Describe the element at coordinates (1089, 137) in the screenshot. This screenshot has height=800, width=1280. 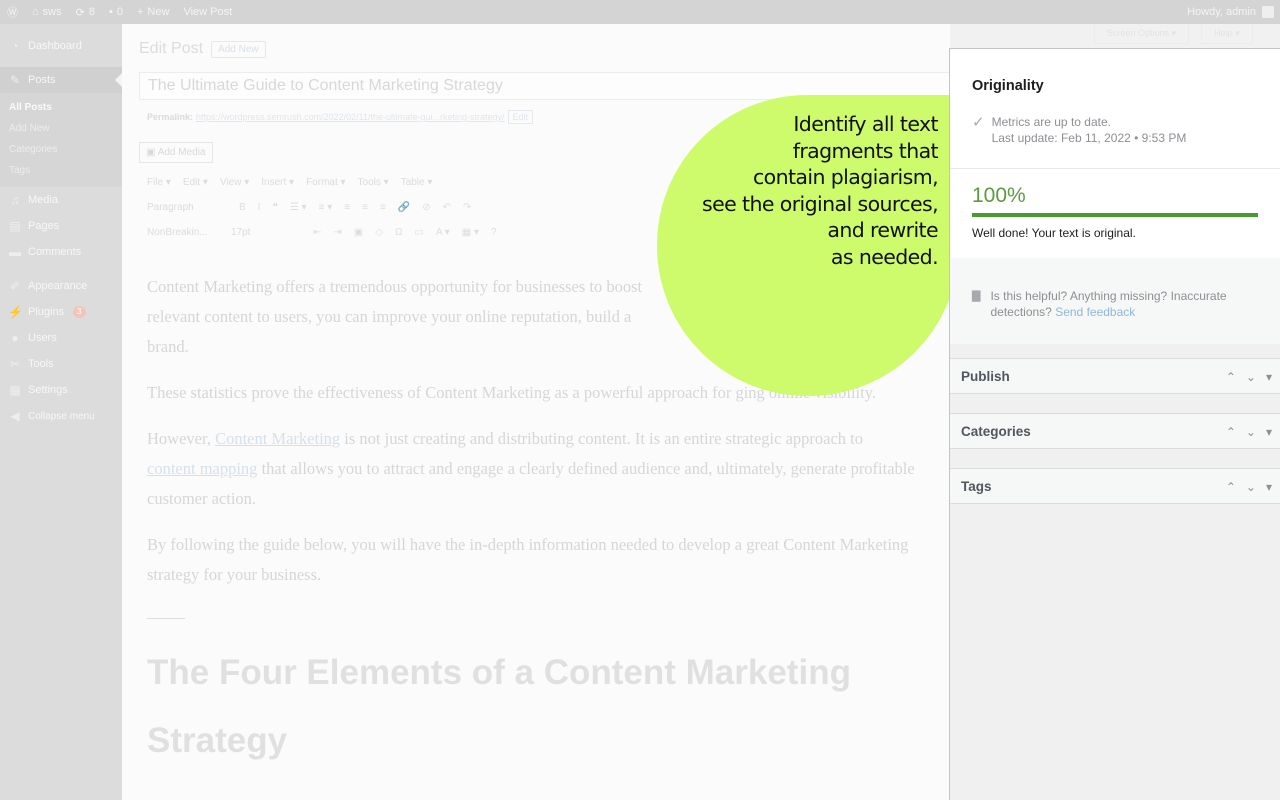
I see `last-update-text: Last update: Feb 11, 2022 • 9:53 PM` at that location.